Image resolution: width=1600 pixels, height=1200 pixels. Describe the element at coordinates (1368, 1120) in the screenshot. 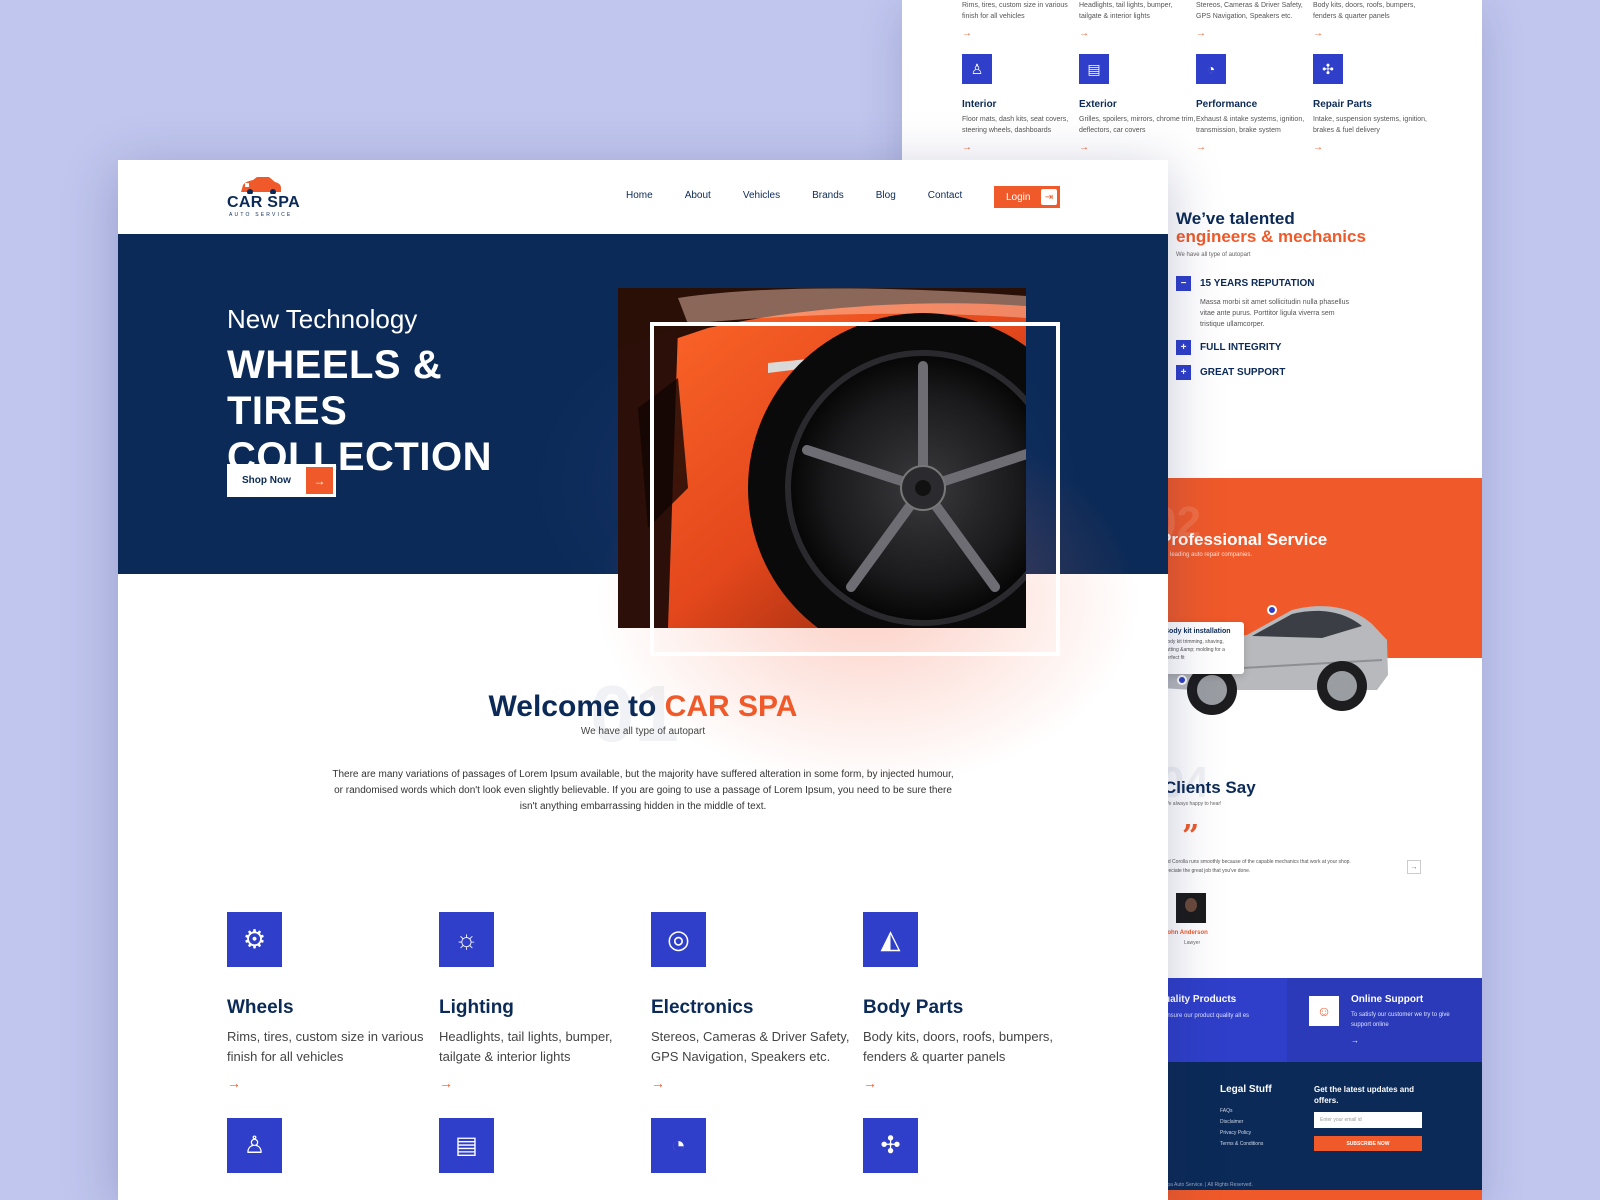

I see `newsletter-email-input: Enter your email id` at that location.